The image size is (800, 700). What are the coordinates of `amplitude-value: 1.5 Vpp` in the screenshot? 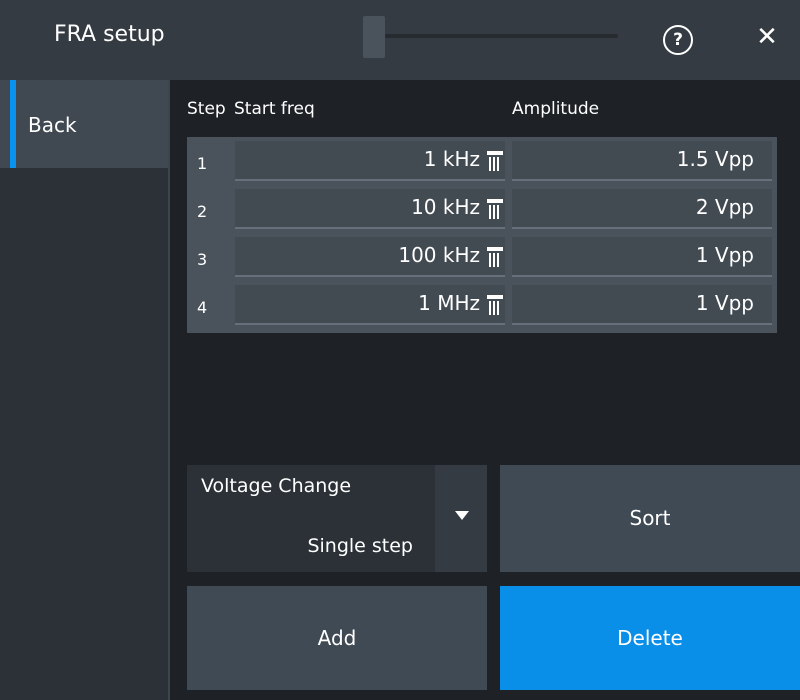 It's located at (715, 159).